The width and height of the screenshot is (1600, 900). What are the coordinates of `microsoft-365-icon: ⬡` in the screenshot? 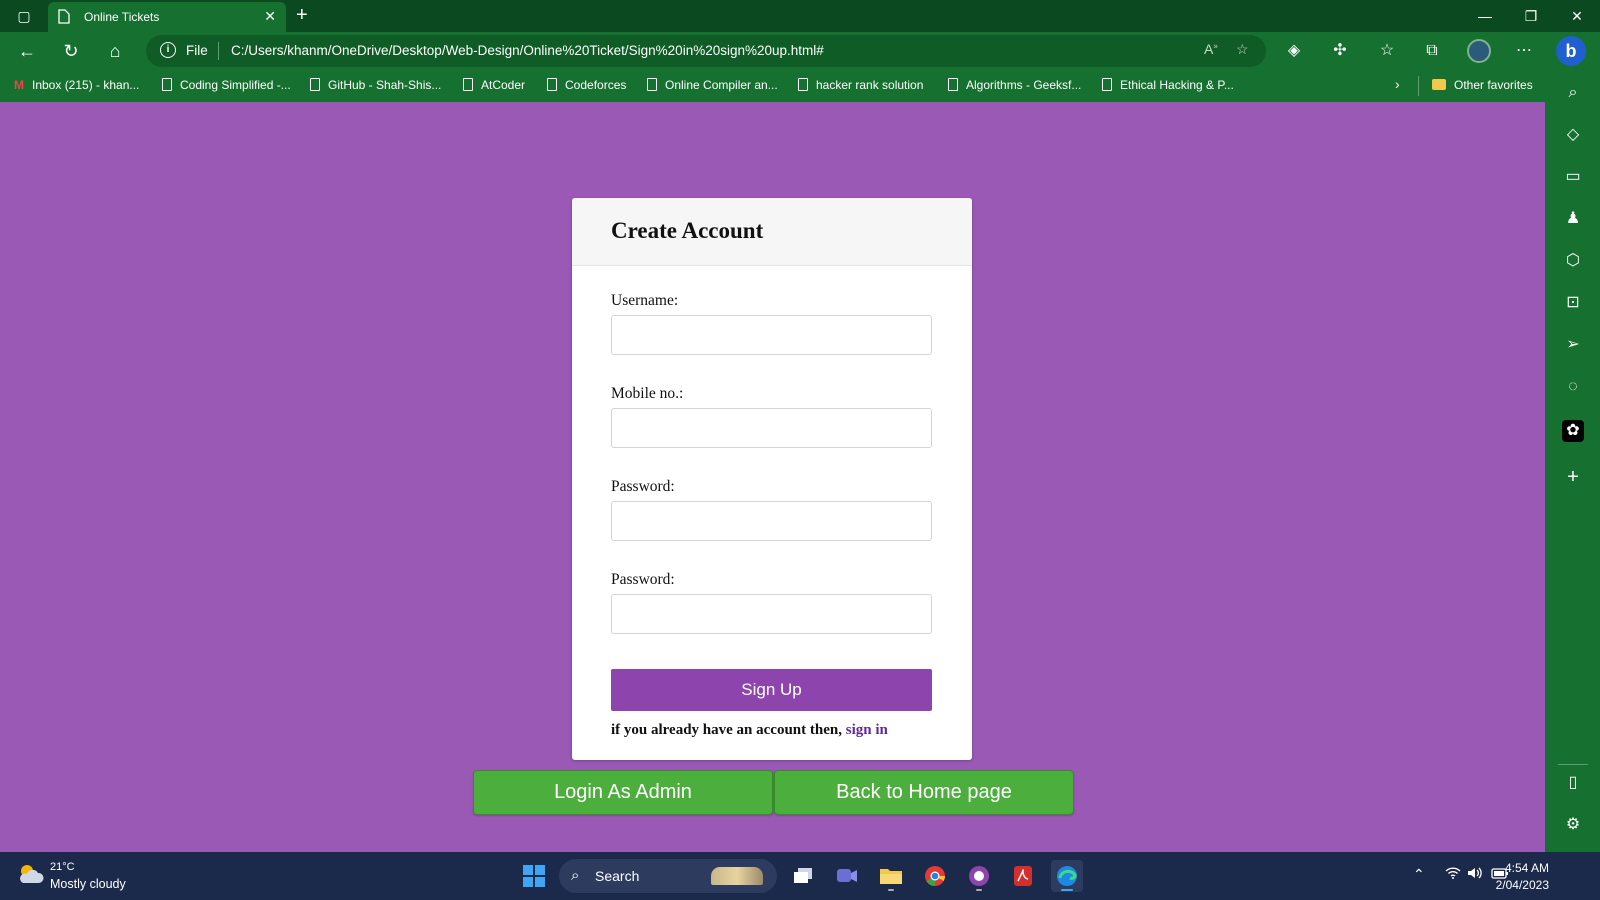 It's located at (1573, 261).